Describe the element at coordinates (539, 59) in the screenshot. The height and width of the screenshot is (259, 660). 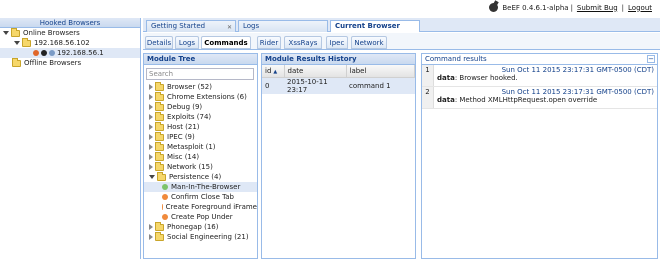
I see `command-results-header: Command results −` at that location.